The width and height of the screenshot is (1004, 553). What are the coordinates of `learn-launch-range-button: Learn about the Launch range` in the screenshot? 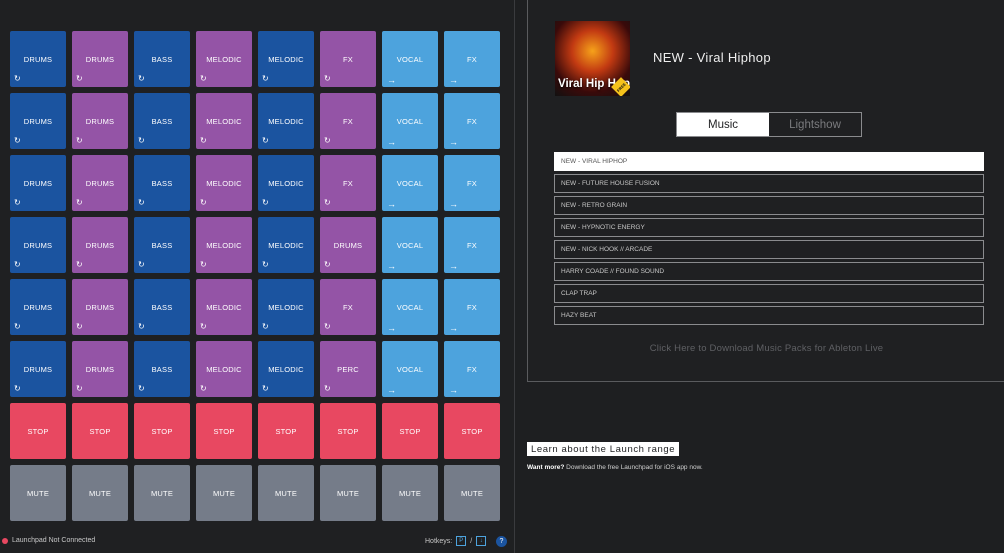 It's located at (603, 449).